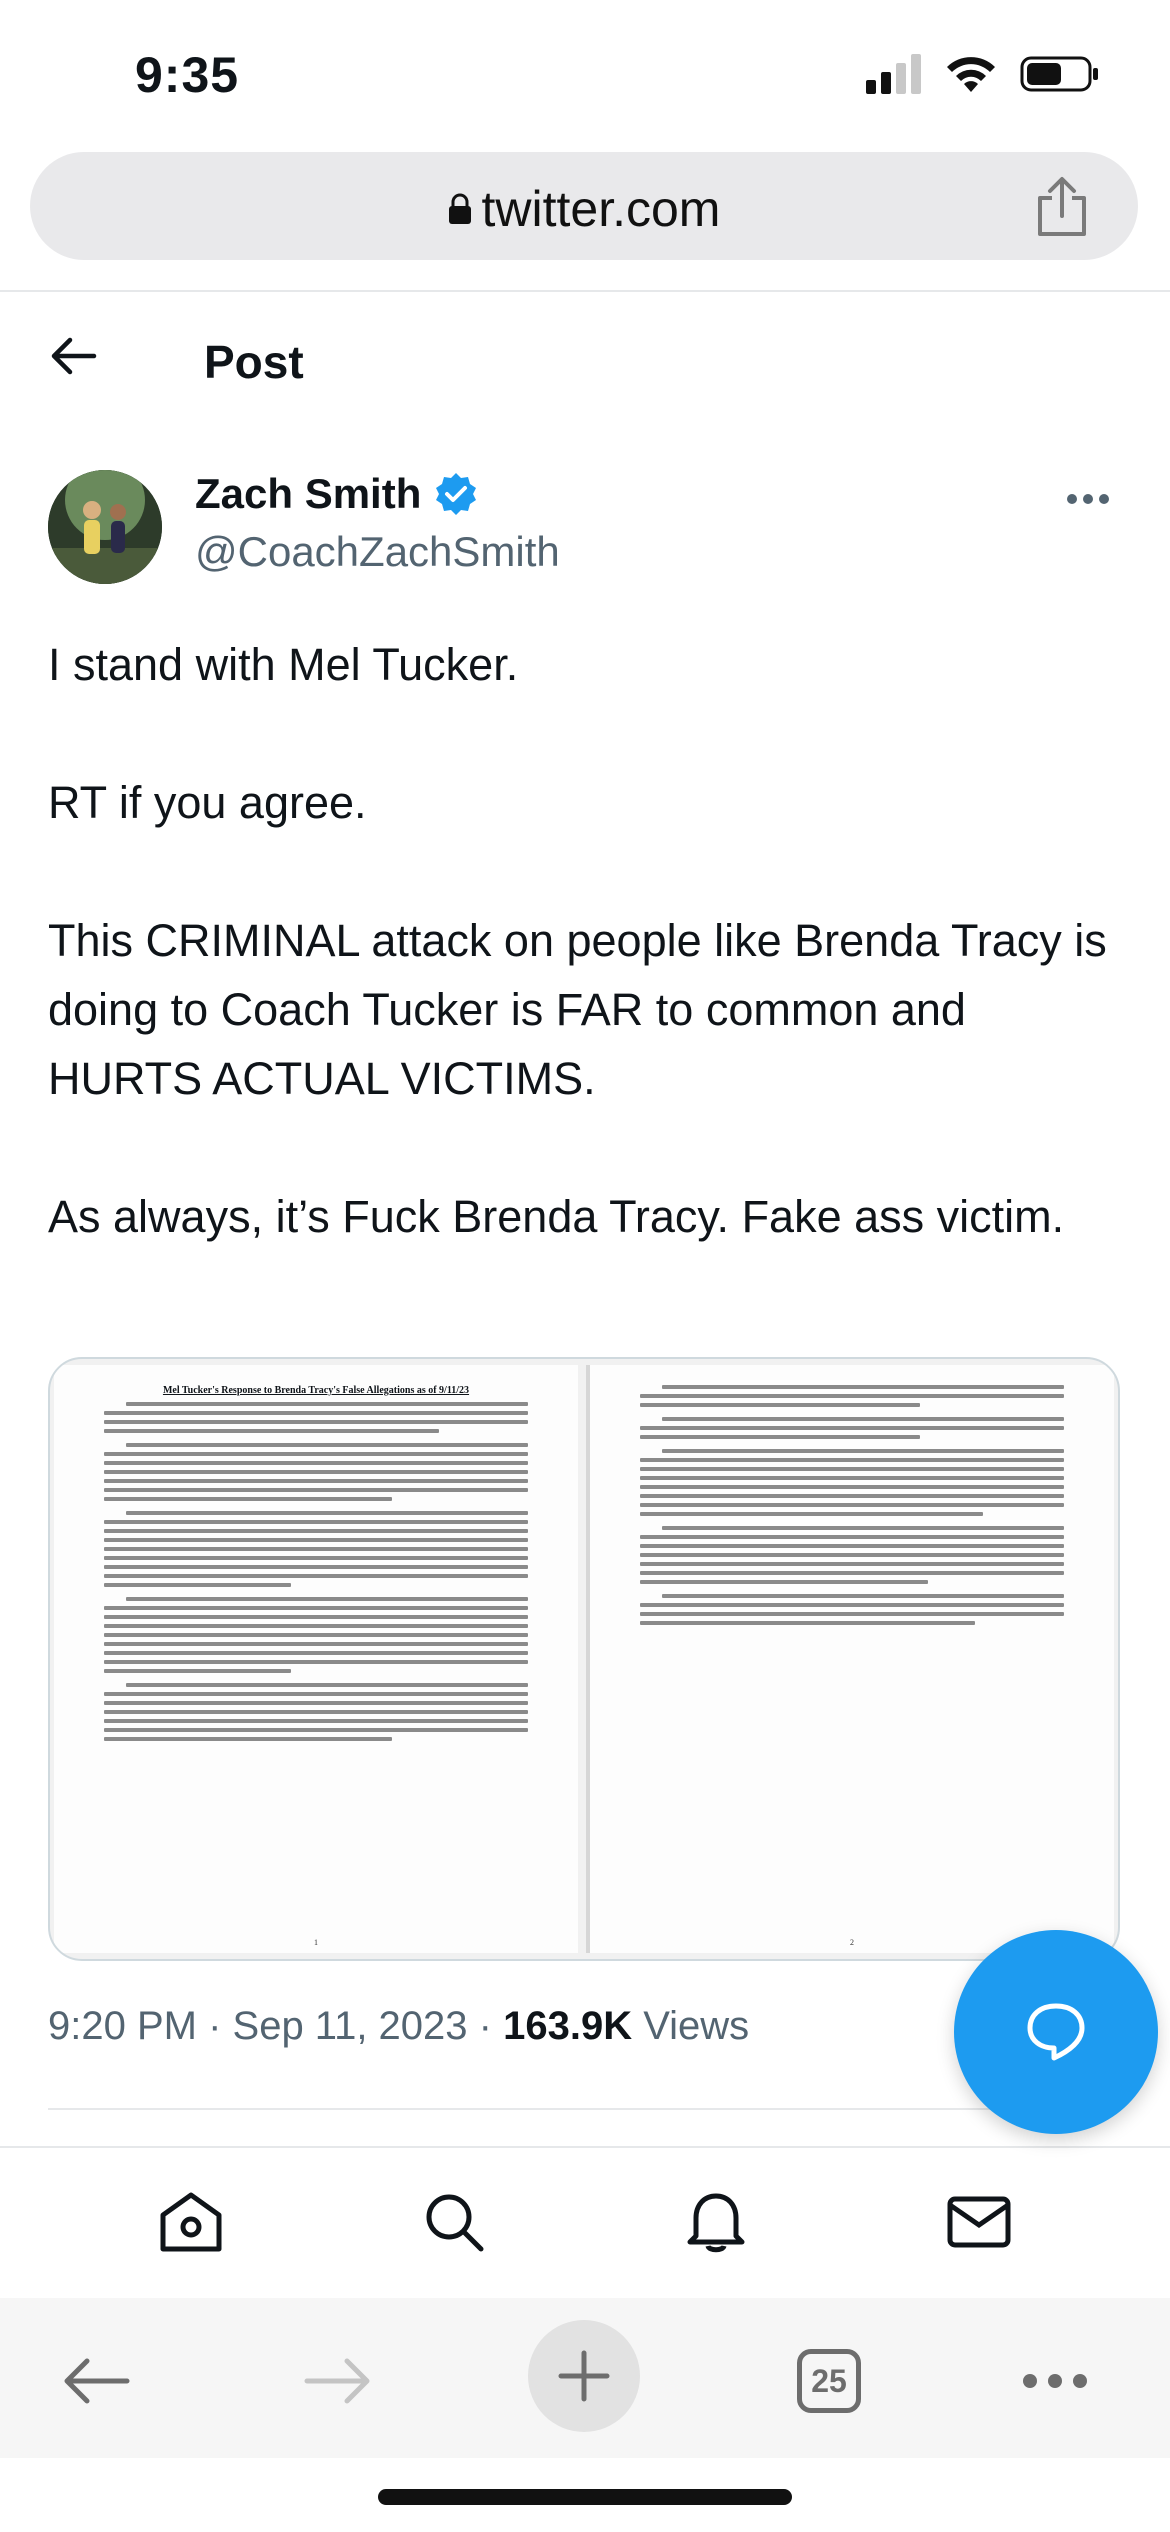  What do you see at coordinates (187, 75) in the screenshot?
I see `status-time: 9:35` at bounding box center [187, 75].